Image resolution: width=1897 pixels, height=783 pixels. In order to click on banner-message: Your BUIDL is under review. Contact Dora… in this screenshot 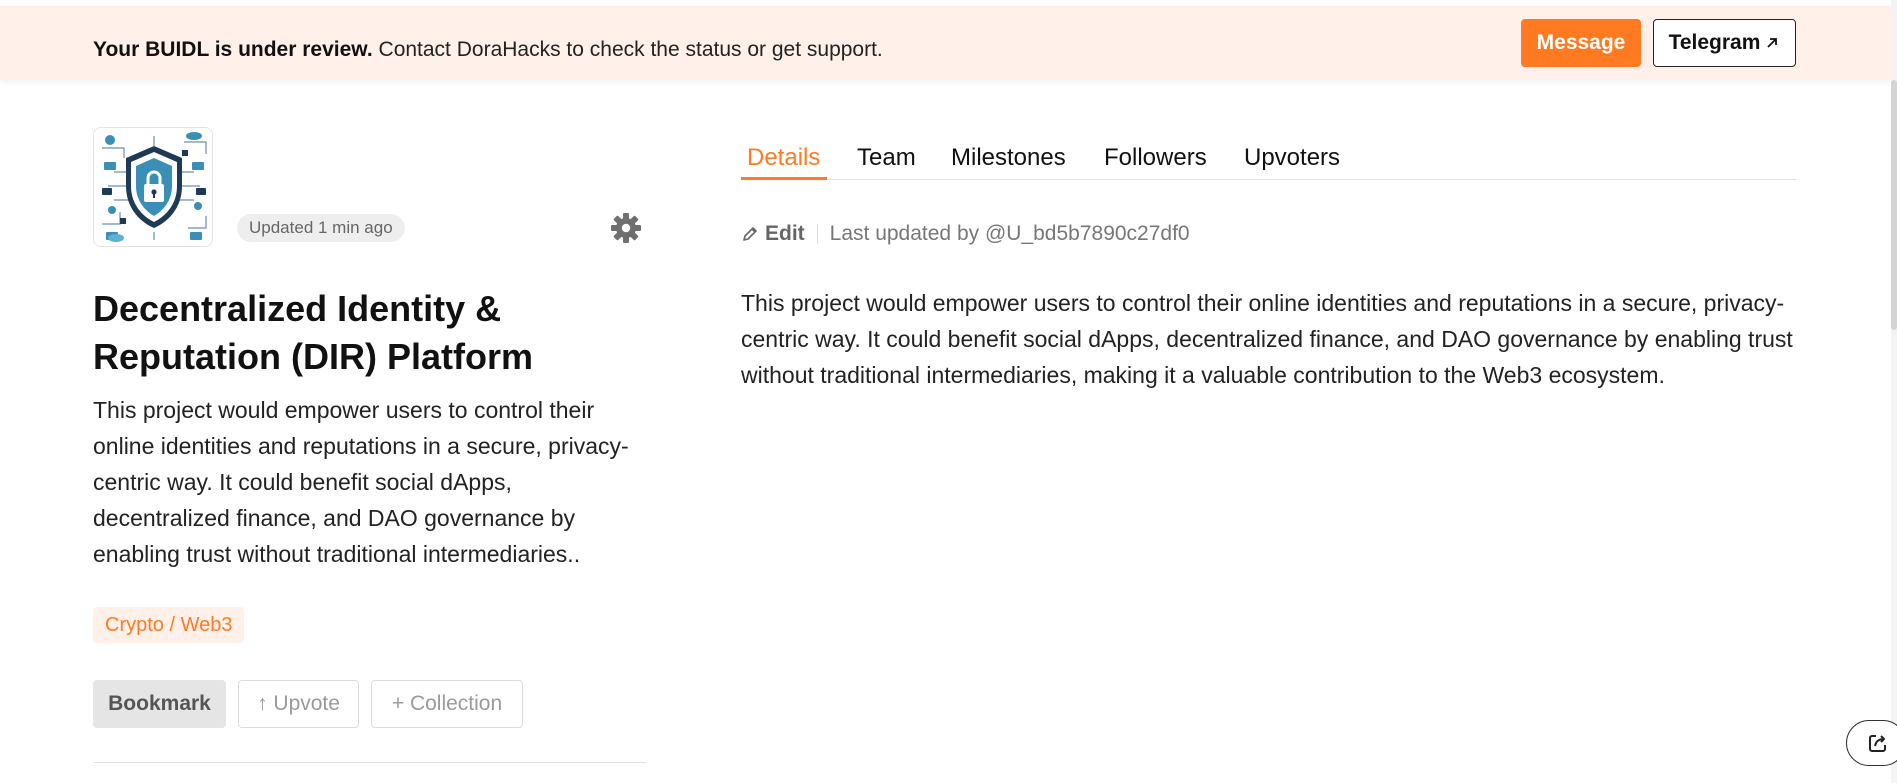, I will do `click(488, 50)`.